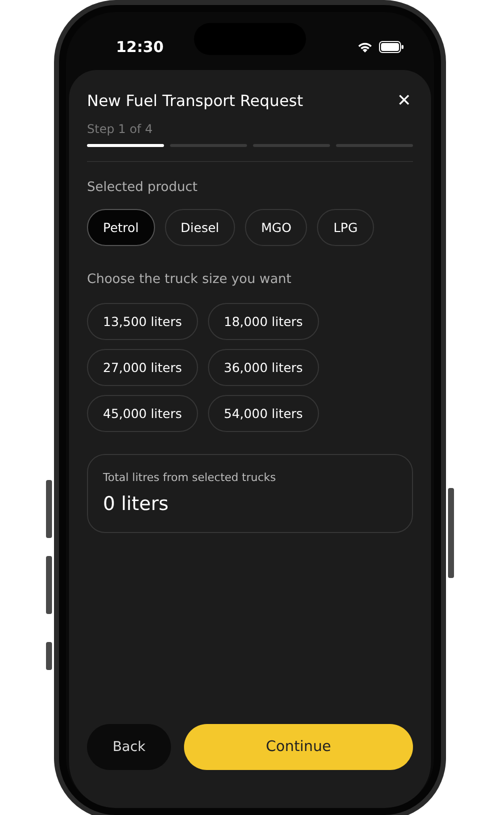 Image resolution: width=500 pixels, height=815 pixels. What do you see at coordinates (140, 47) in the screenshot?
I see `status-time: 12:30` at bounding box center [140, 47].